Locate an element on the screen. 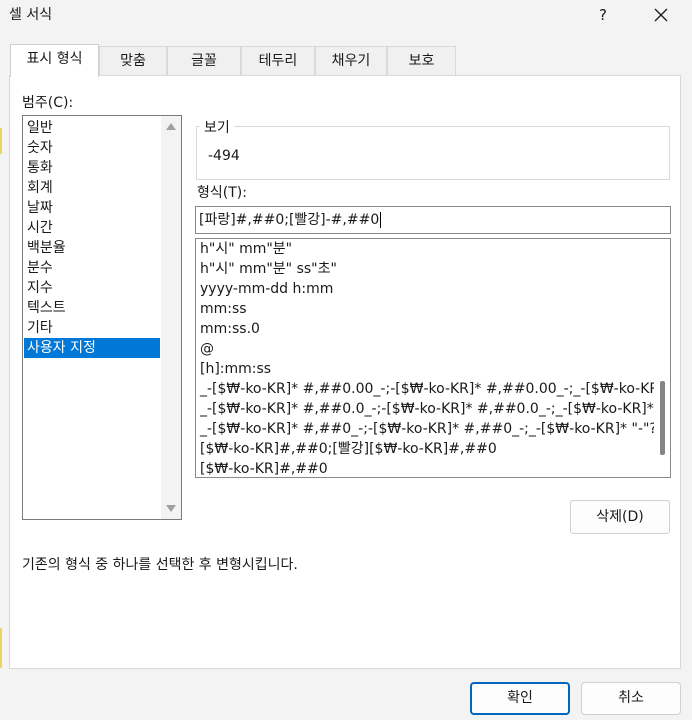 The height and width of the screenshot is (720, 692). format-item: mm:ss.0 is located at coordinates (230, 329).